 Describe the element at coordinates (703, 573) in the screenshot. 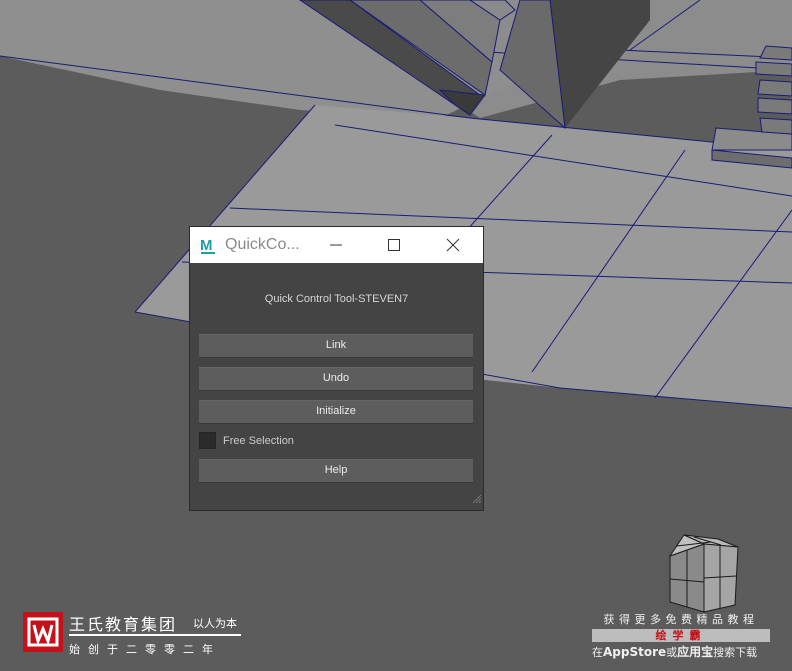

I see `view-cube` at that location.